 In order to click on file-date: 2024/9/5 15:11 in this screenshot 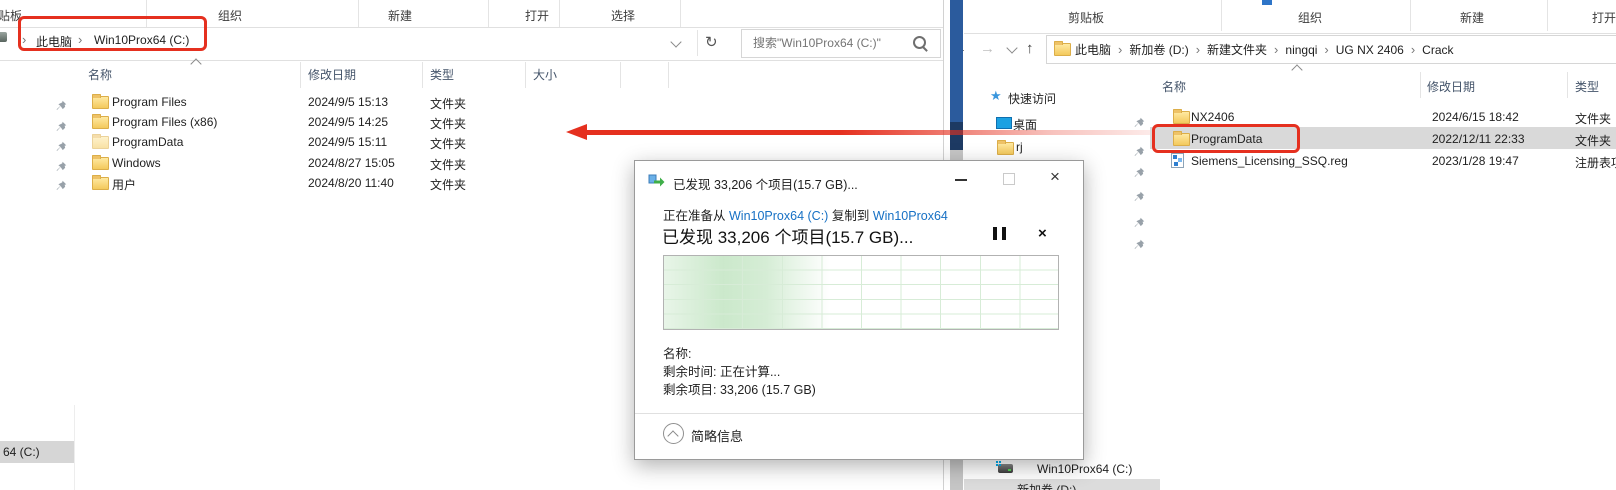, I will do `click(348, 142)`.